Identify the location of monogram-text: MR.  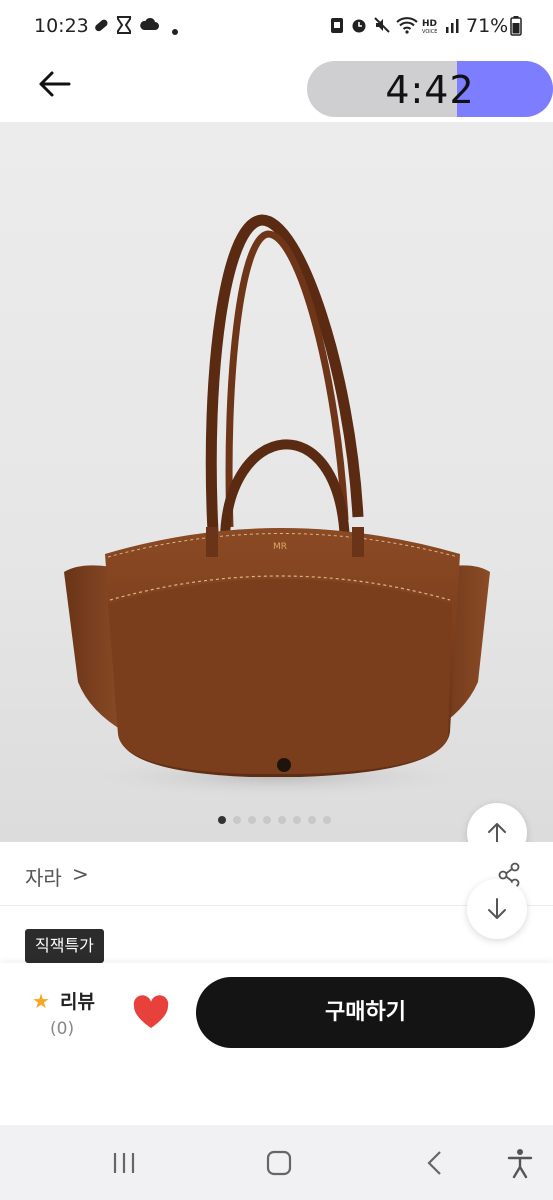
(280, 547).